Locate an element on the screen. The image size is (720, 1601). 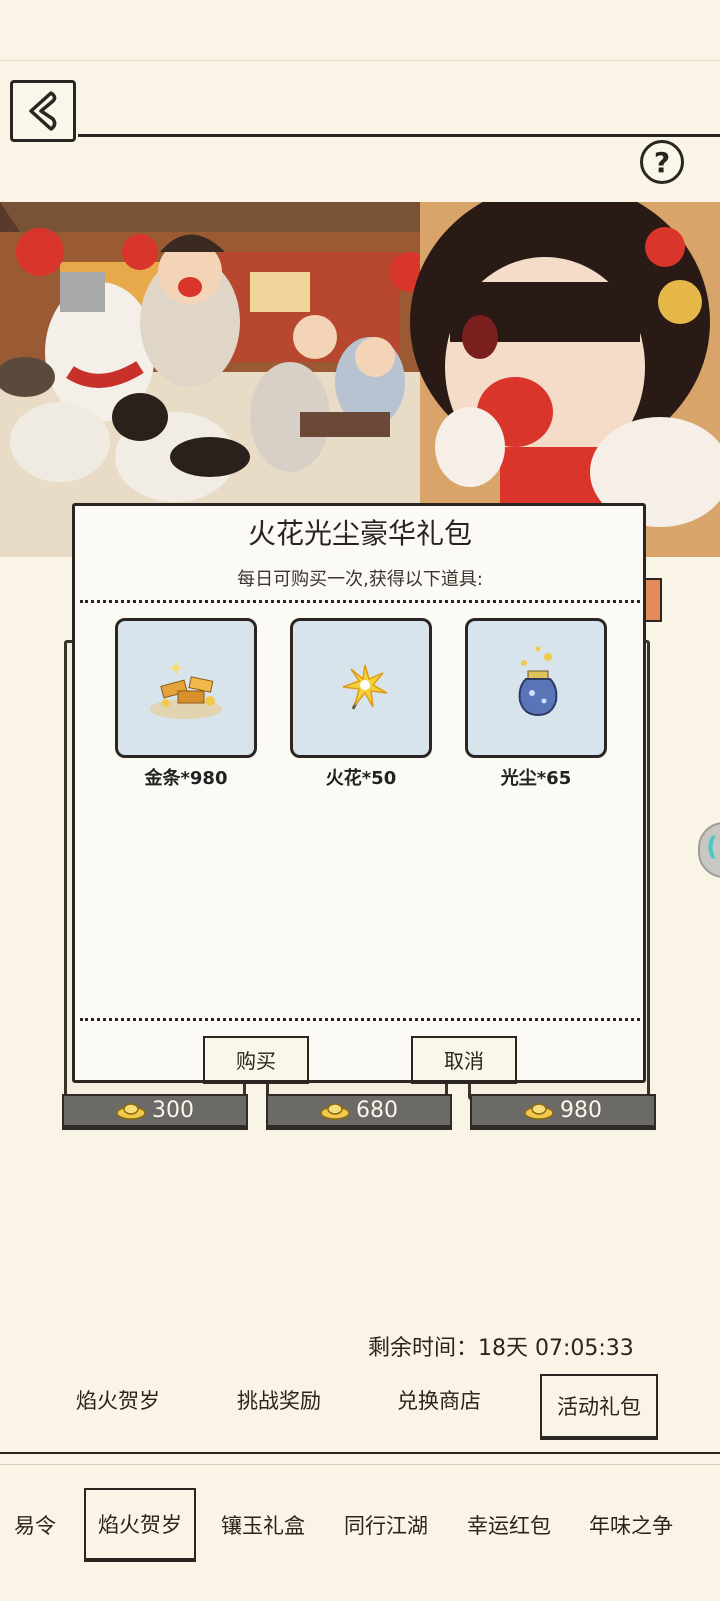
buy-button: 购买 is located at coordinates (256, 1060).